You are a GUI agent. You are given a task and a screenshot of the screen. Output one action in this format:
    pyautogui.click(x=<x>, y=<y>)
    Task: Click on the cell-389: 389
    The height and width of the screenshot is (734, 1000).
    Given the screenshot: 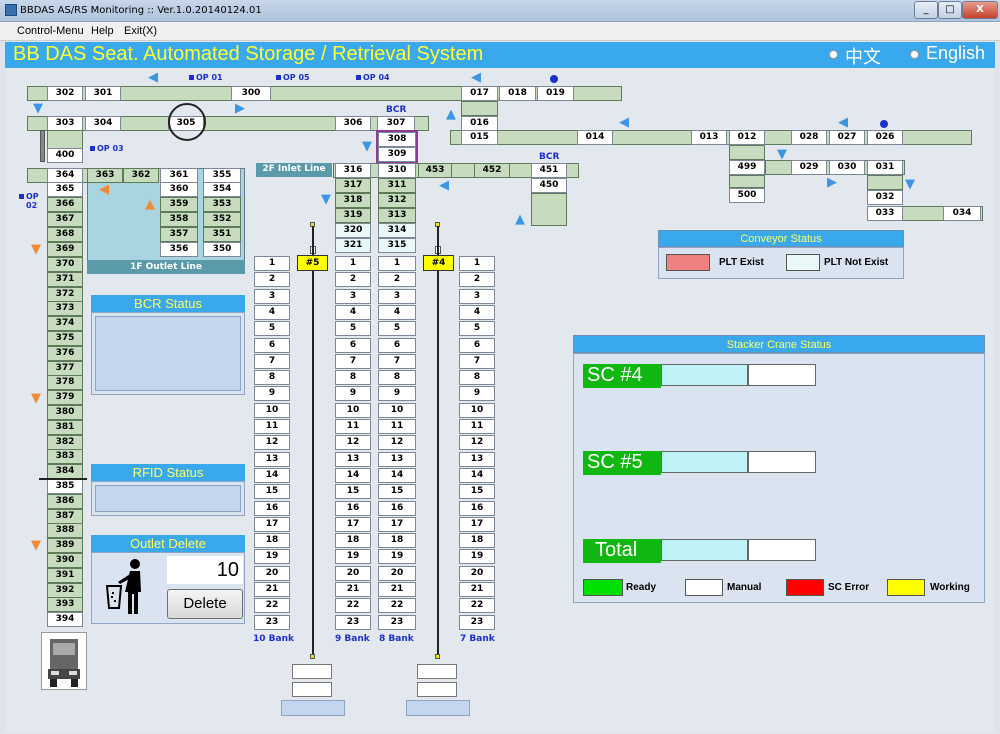 What is the action you would take?
    pyautogui.click(x=65, y=546)
    